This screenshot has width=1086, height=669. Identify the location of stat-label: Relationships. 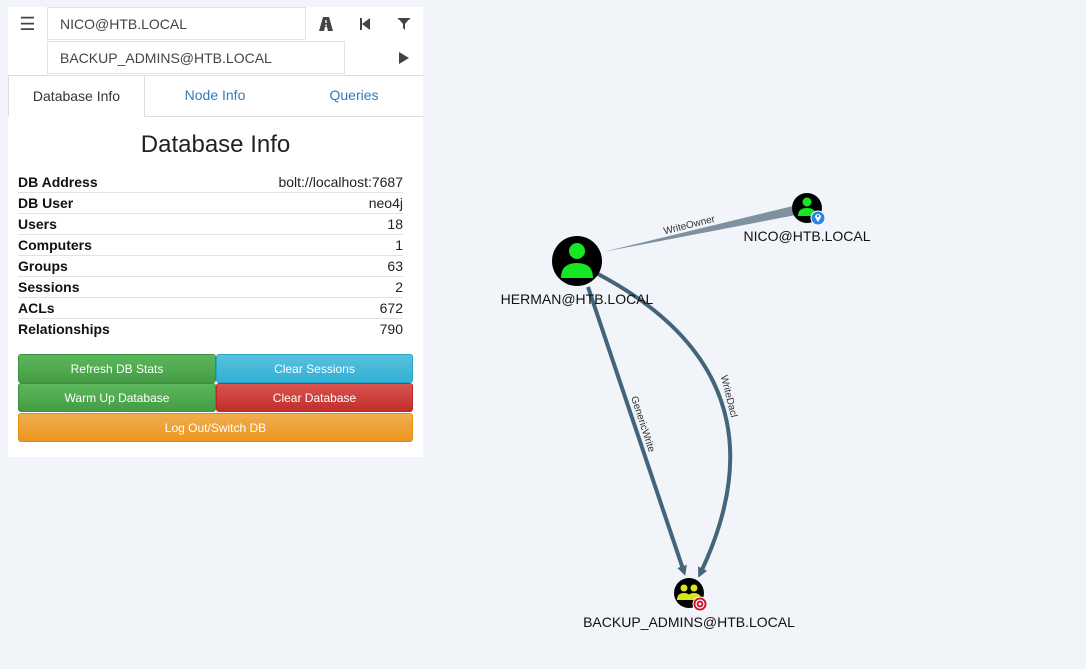
(64, 329).